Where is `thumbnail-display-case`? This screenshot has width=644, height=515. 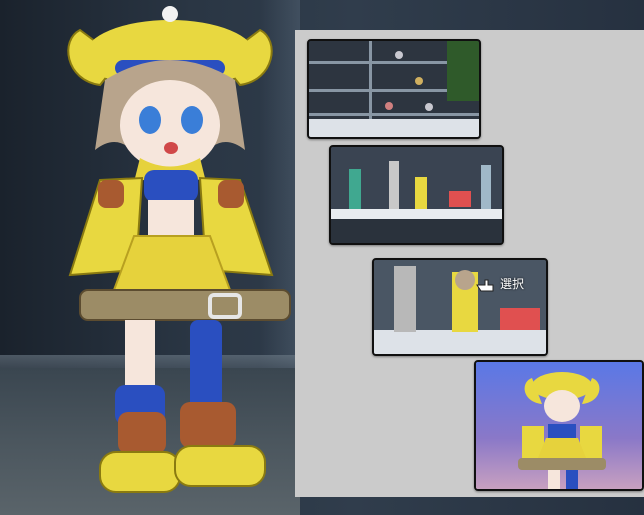 thumbnail-display-case is located at coordinates (394, 89).